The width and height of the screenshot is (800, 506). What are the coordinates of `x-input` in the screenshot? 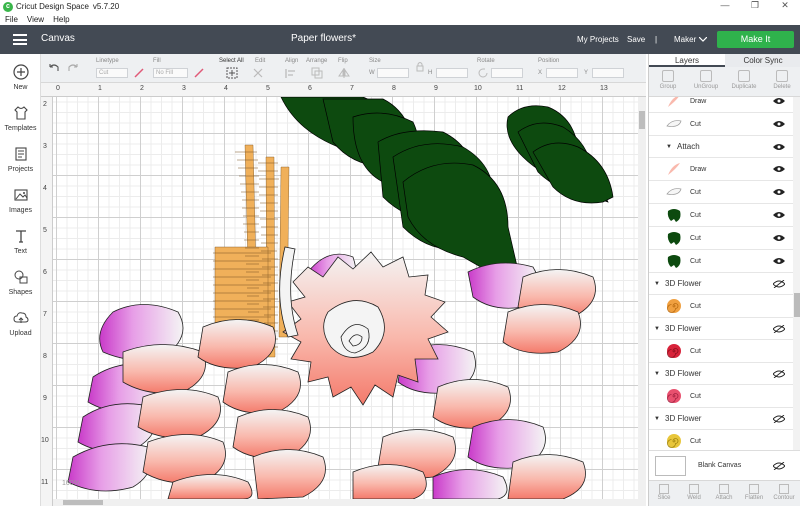 It's located at (562, 73).